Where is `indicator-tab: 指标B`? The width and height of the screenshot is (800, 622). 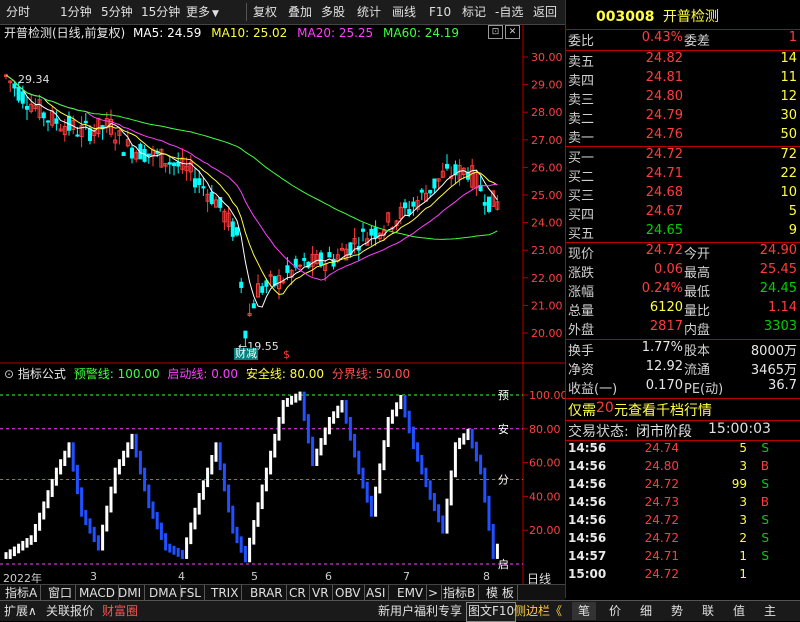
indicator-tab: 指标B is located at coordinates (460, 593).